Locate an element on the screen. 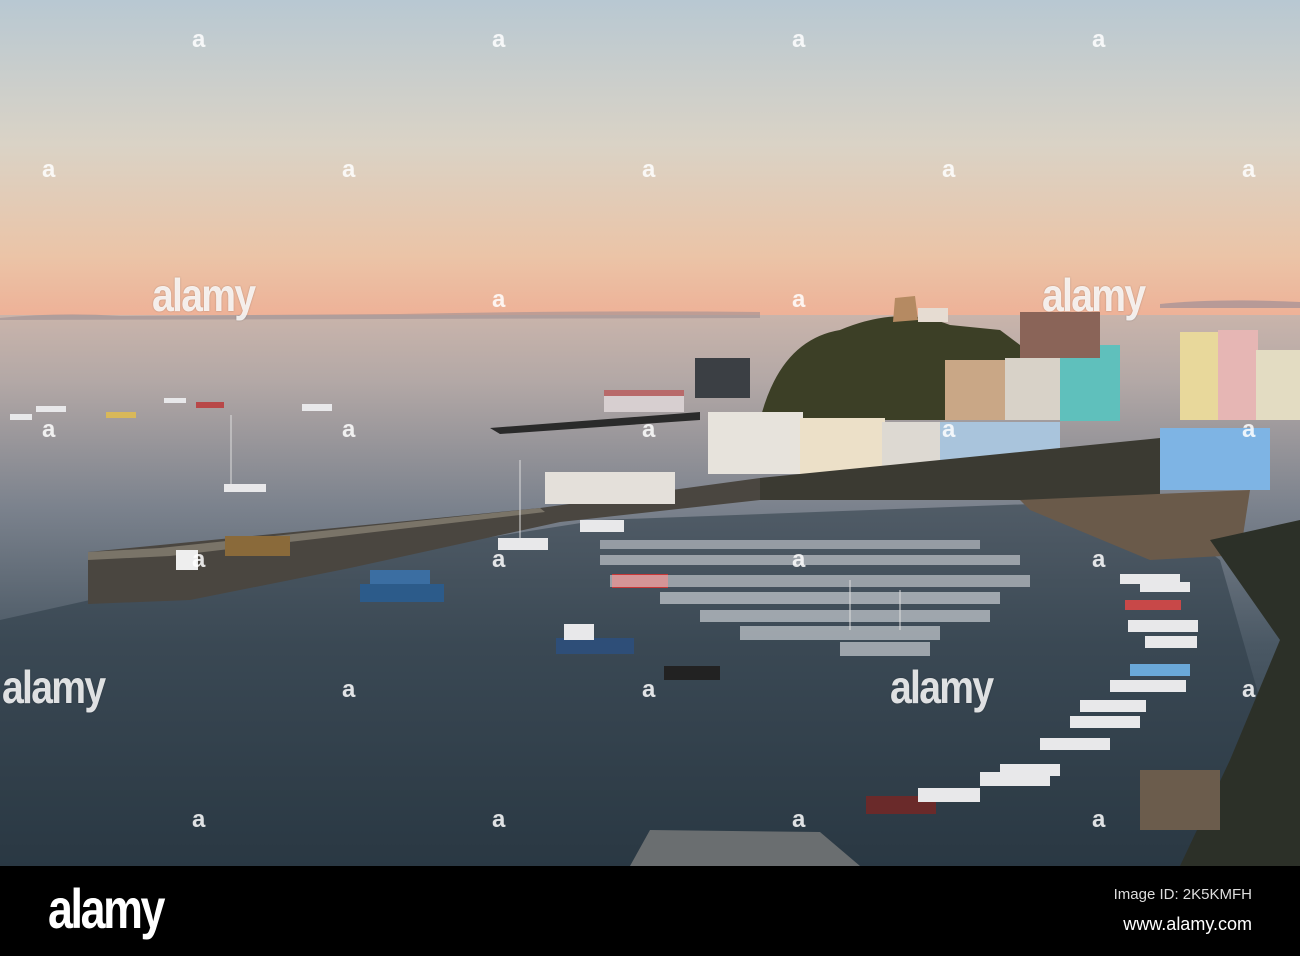 The width and height of the screenshot is (1300, 956). site-url: www.alamy.com is located at coordinates (1187, 924).